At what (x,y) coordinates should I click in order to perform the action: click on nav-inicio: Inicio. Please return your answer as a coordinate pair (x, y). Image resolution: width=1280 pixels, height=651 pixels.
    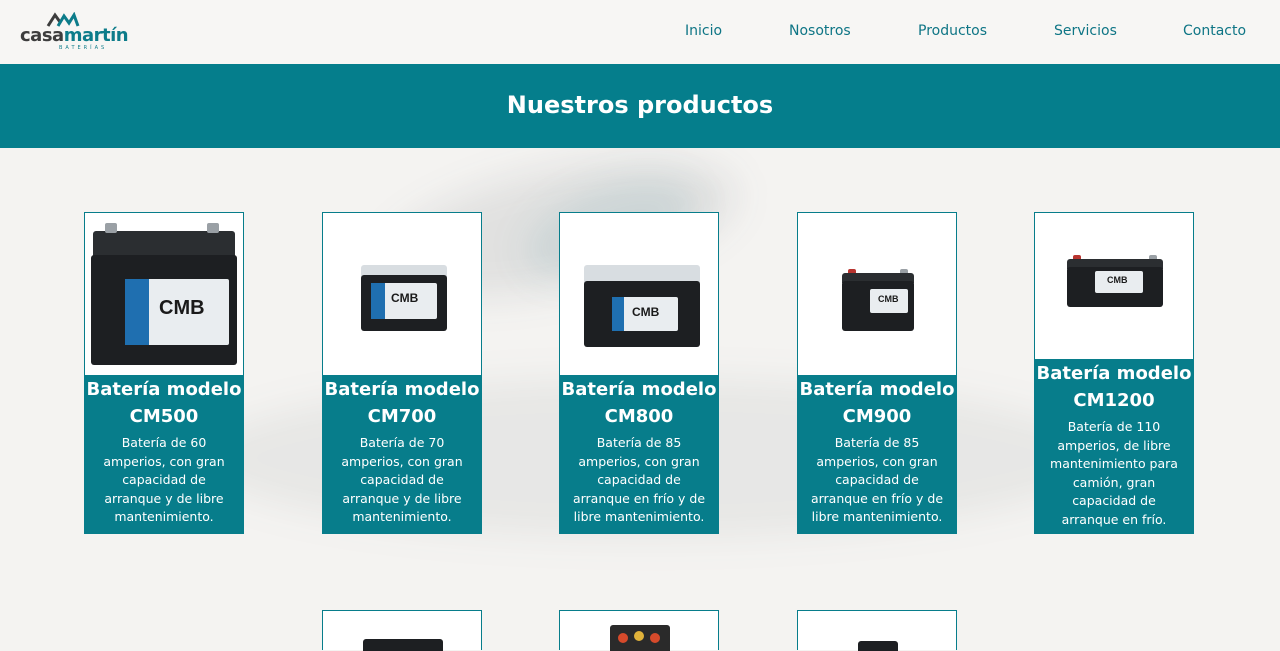
    Looking at the image, I should click on (703, 31).